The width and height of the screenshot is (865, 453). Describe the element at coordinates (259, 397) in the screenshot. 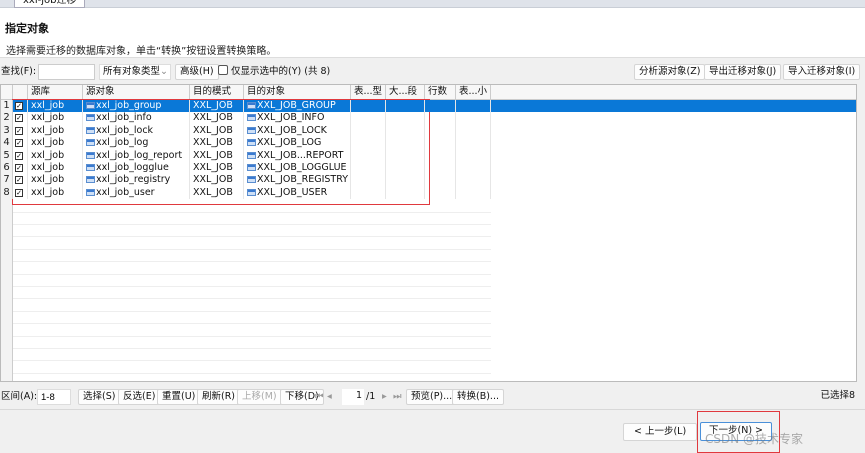

I see `move-up-button: 上移(M)` at that location.